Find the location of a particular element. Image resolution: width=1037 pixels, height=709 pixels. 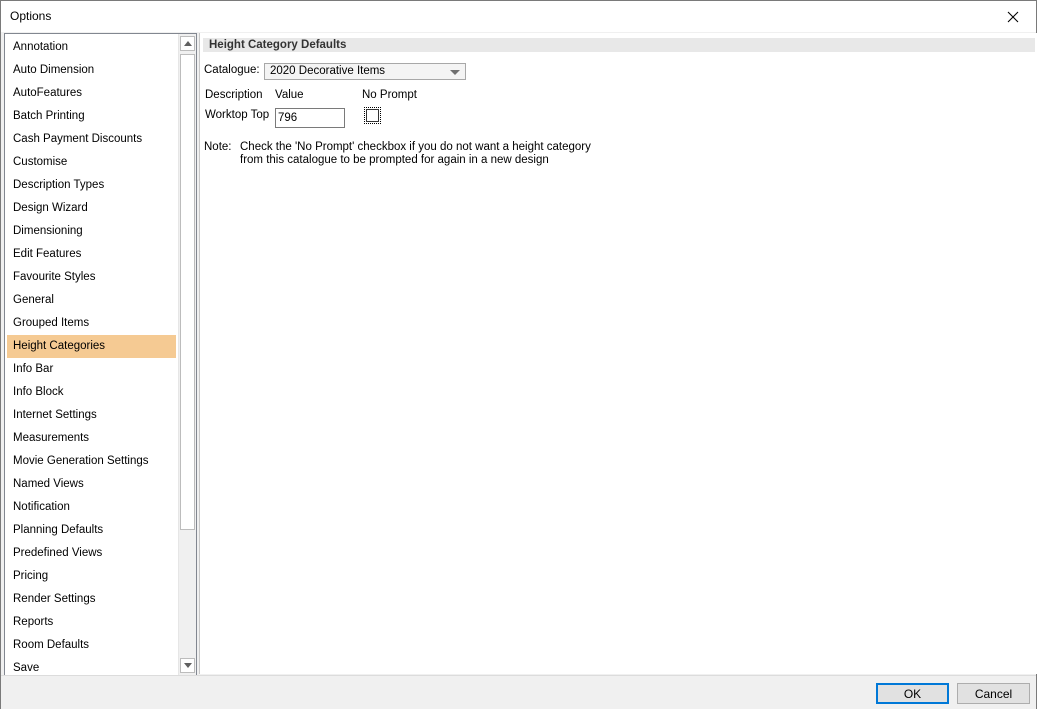

value-column-header: Value is located at coordinates (289, 95).